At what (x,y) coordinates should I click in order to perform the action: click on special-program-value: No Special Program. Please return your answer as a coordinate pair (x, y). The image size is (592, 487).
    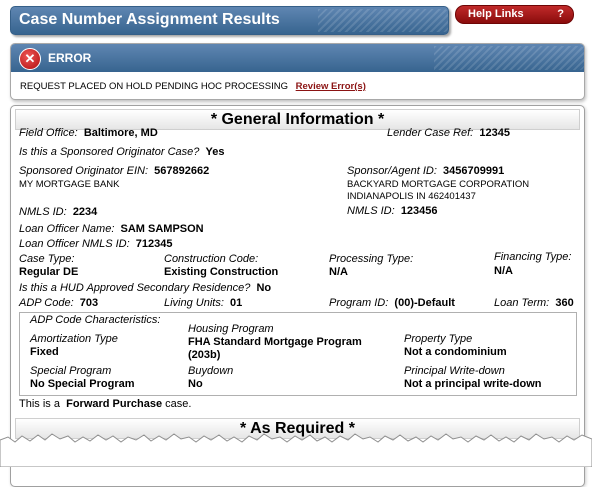
    Looking at the image, I should click on (82, 384).